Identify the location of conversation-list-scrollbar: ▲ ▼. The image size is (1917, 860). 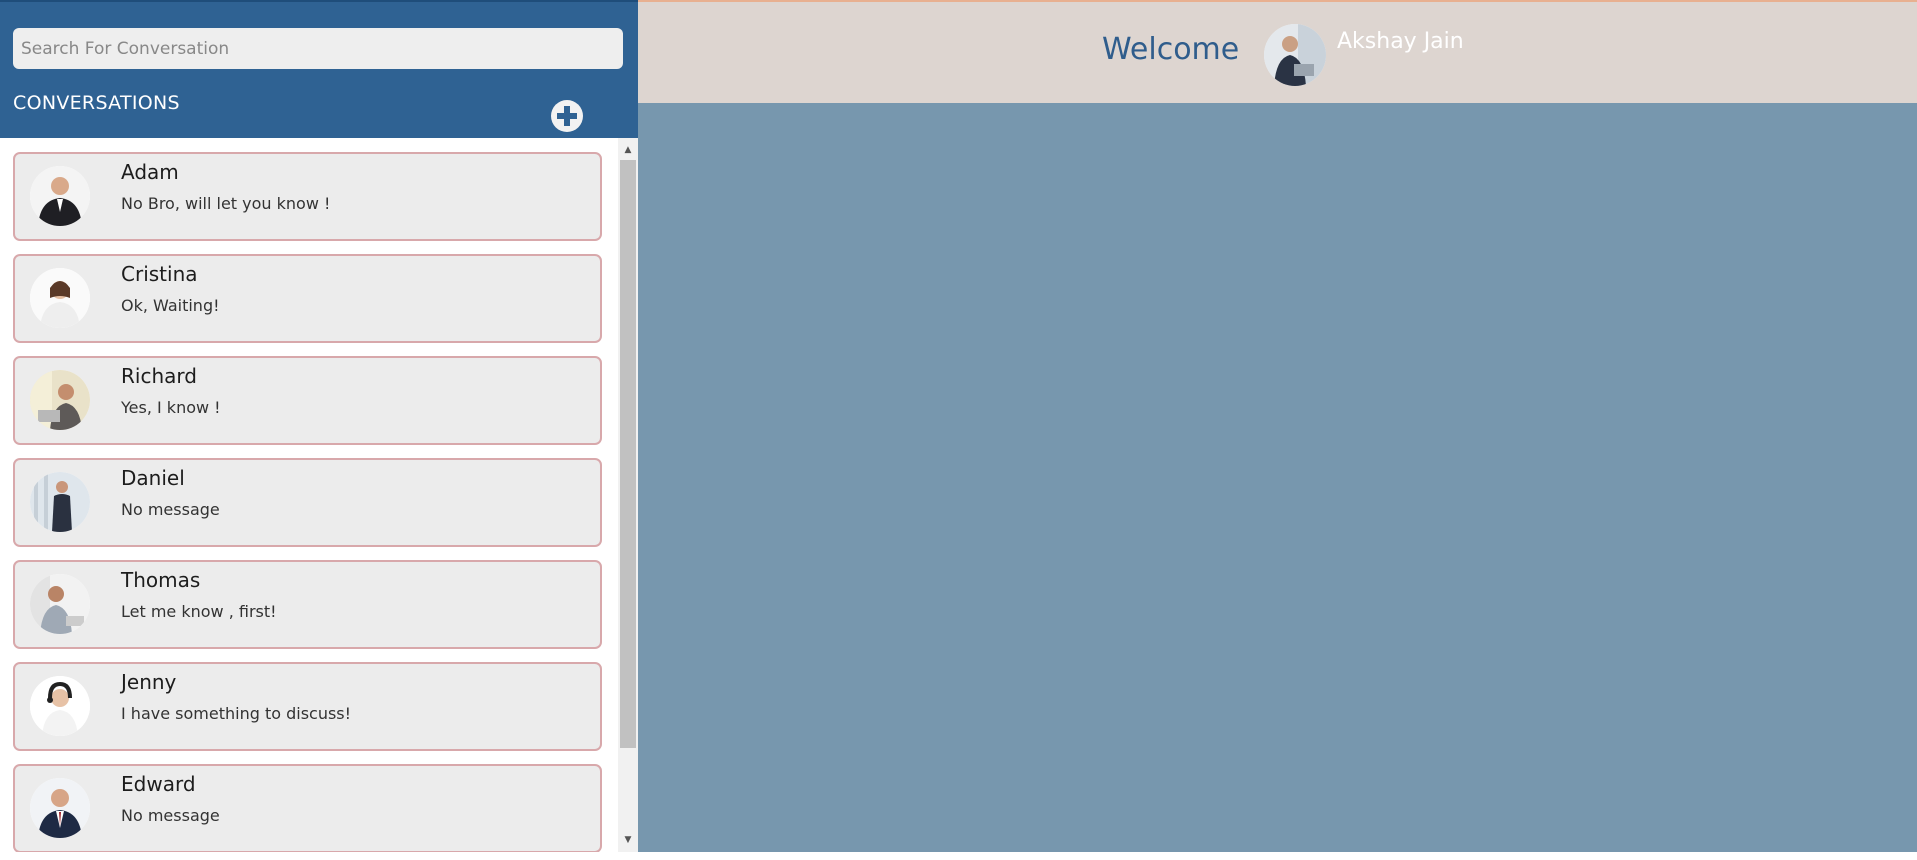
(628, 495).